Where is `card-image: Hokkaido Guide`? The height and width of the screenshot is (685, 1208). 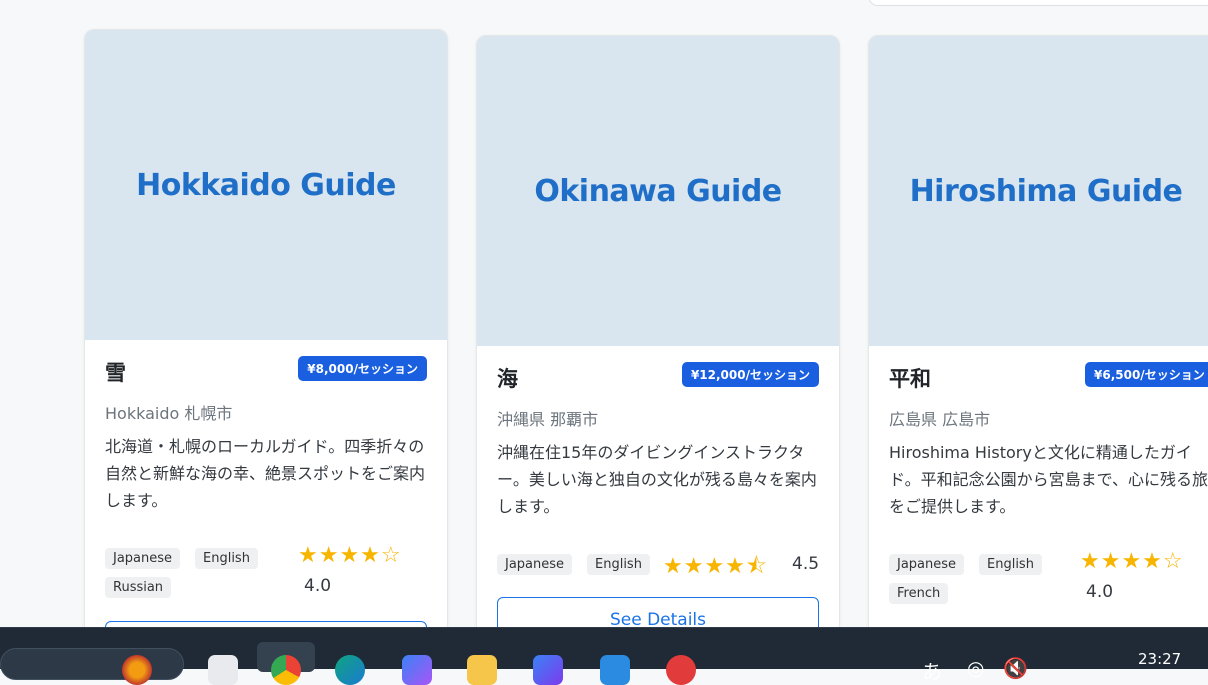
card-image: Hokkaido Guide is located at coordinates (266, 185).